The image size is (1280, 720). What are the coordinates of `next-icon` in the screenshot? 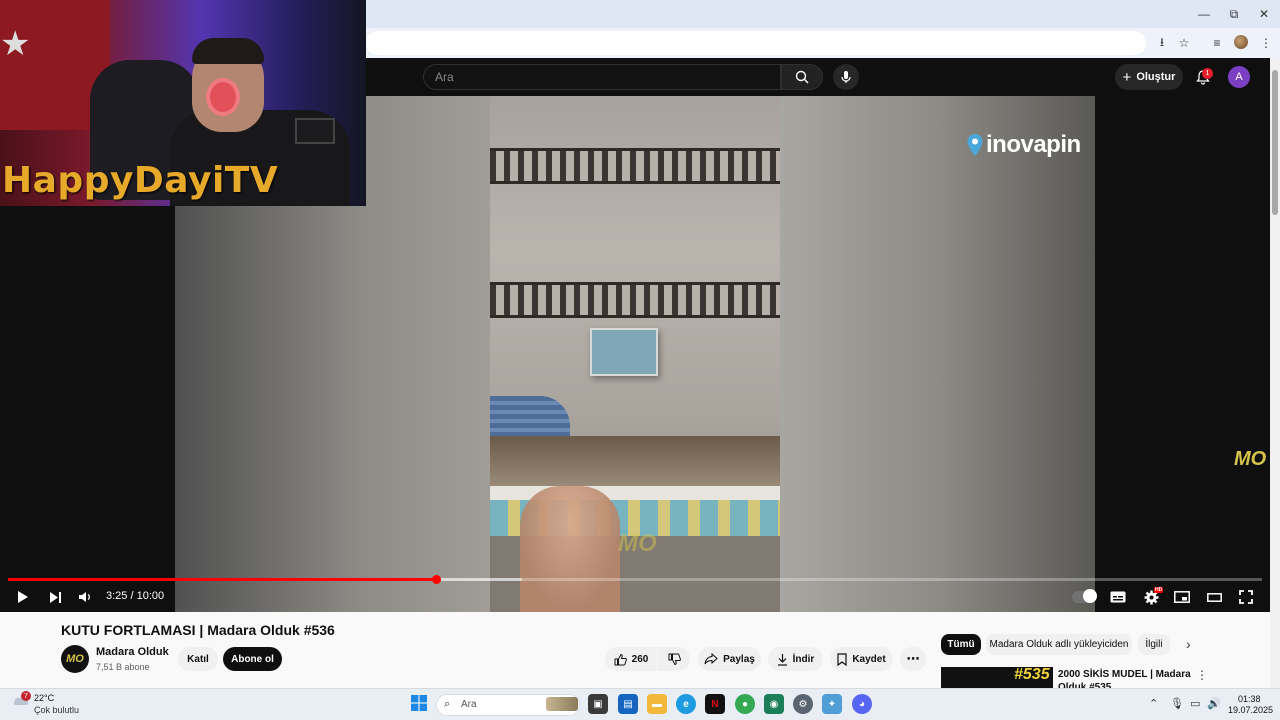 It's located at (55, 597).